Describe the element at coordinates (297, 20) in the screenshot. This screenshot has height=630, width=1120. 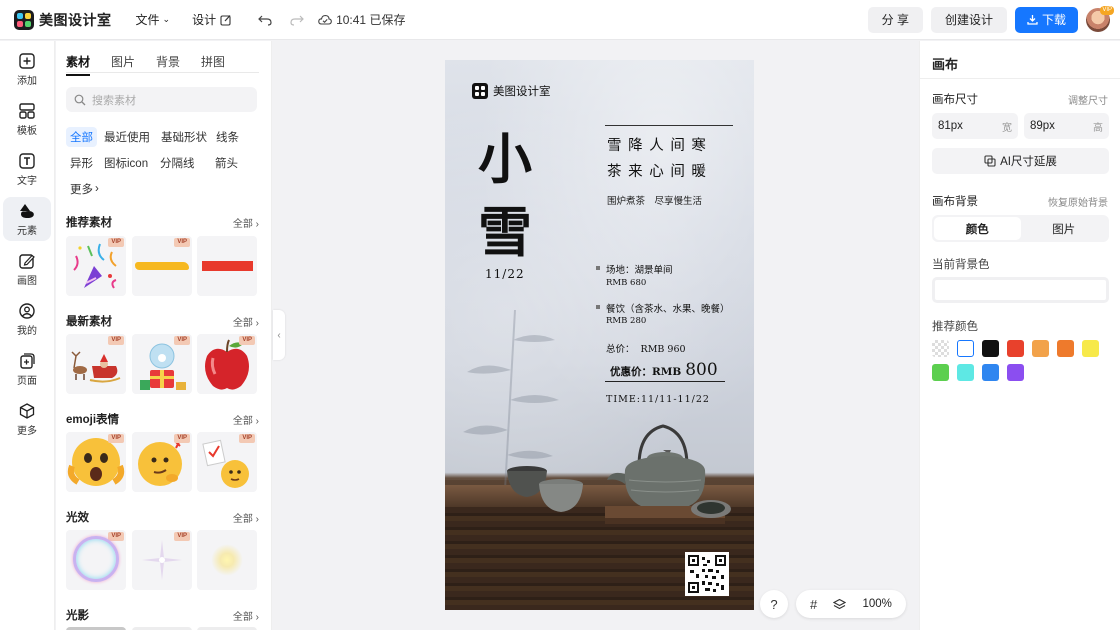
I see `redo-button` at that location.